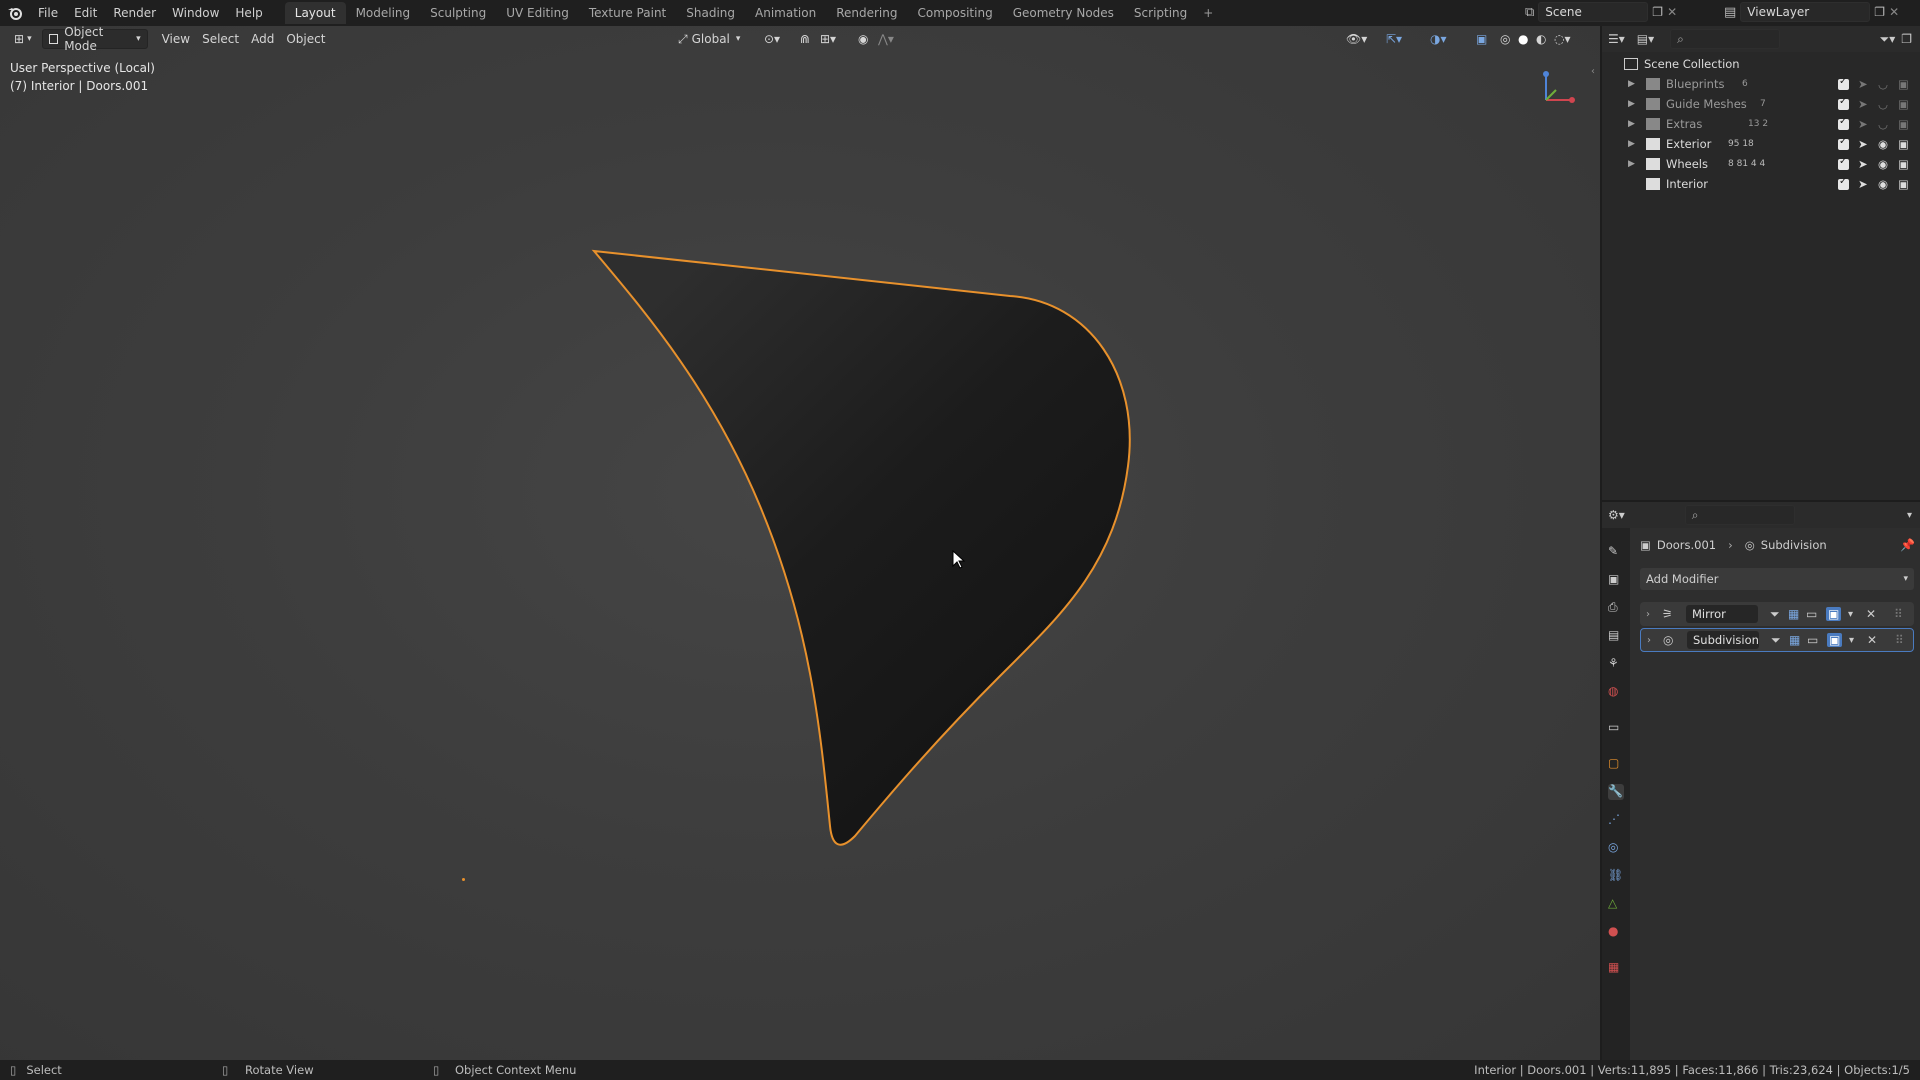  I want to click on outliner-editor-type-icon: ☰▾, so click(1616, 39).